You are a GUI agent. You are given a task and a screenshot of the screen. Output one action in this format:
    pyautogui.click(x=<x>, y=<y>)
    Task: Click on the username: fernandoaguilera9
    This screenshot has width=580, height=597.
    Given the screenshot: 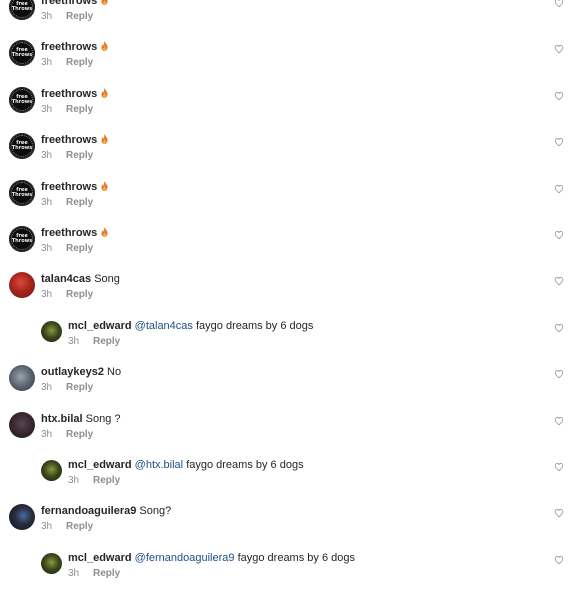 What is the action you would take?
    pyautogui.click(x=88, y=511)
    